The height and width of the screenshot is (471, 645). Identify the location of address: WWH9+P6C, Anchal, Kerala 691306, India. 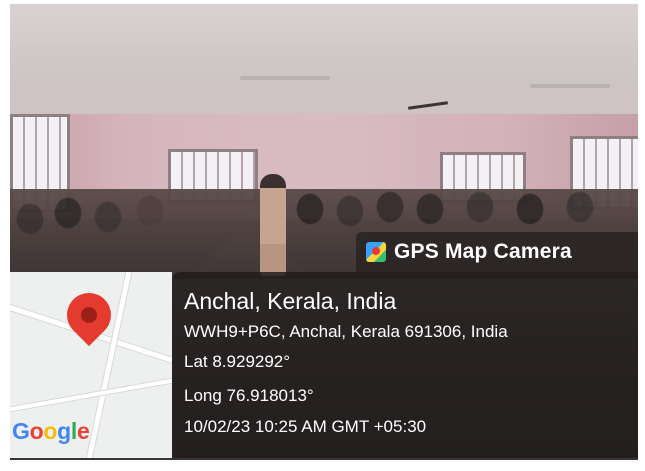
(346, 331).